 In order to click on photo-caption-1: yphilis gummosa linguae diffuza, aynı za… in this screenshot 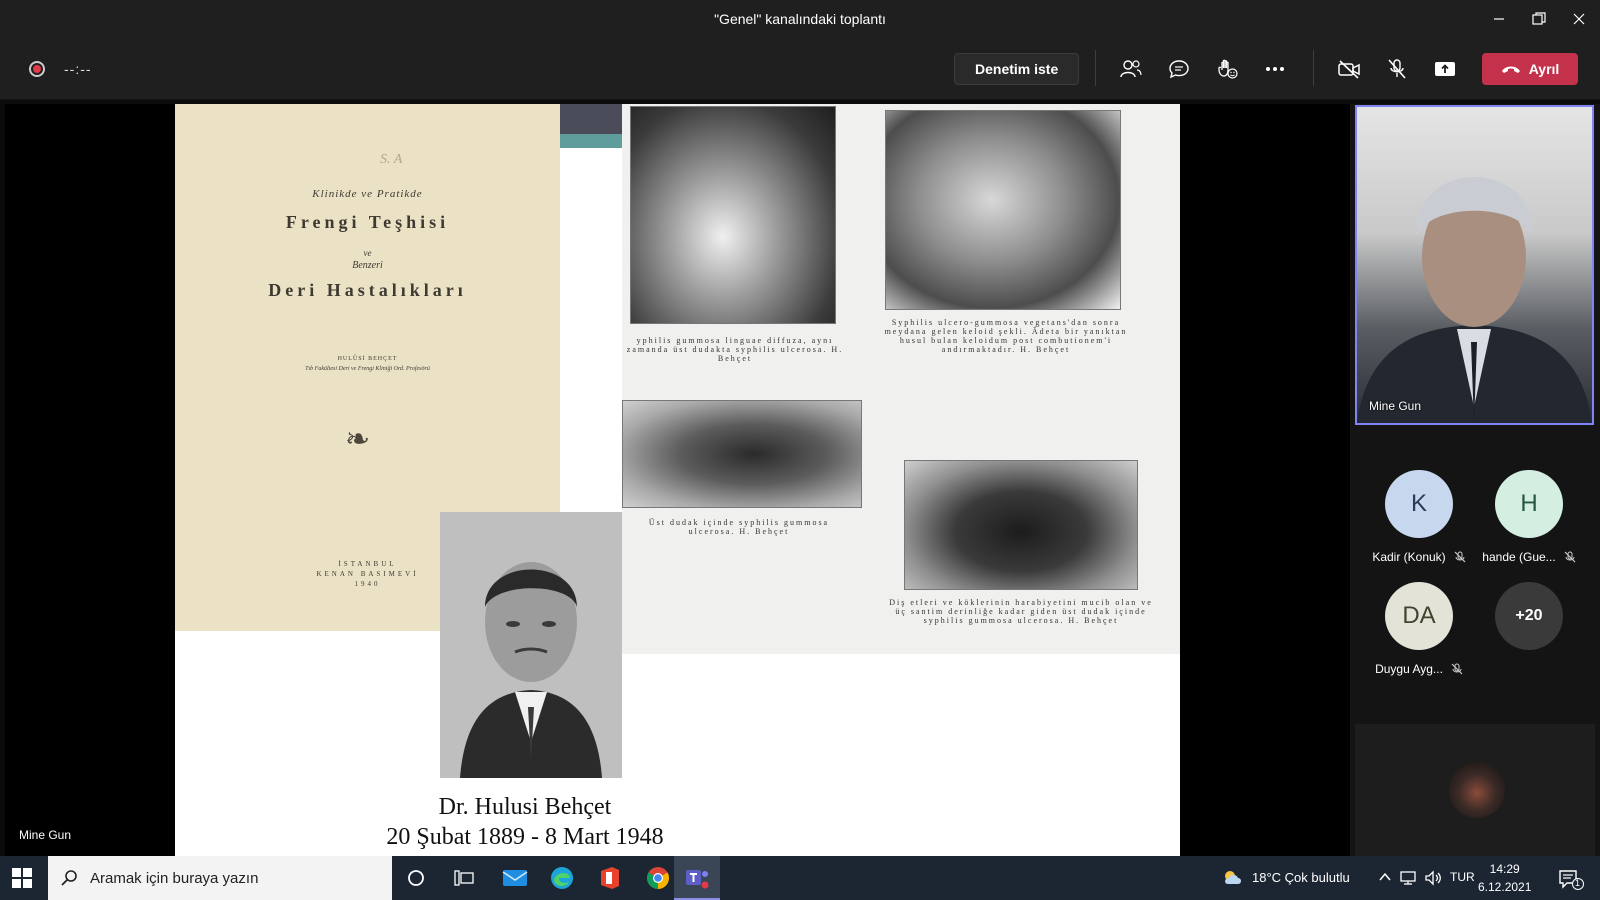, I will do `click(735, 349)`.